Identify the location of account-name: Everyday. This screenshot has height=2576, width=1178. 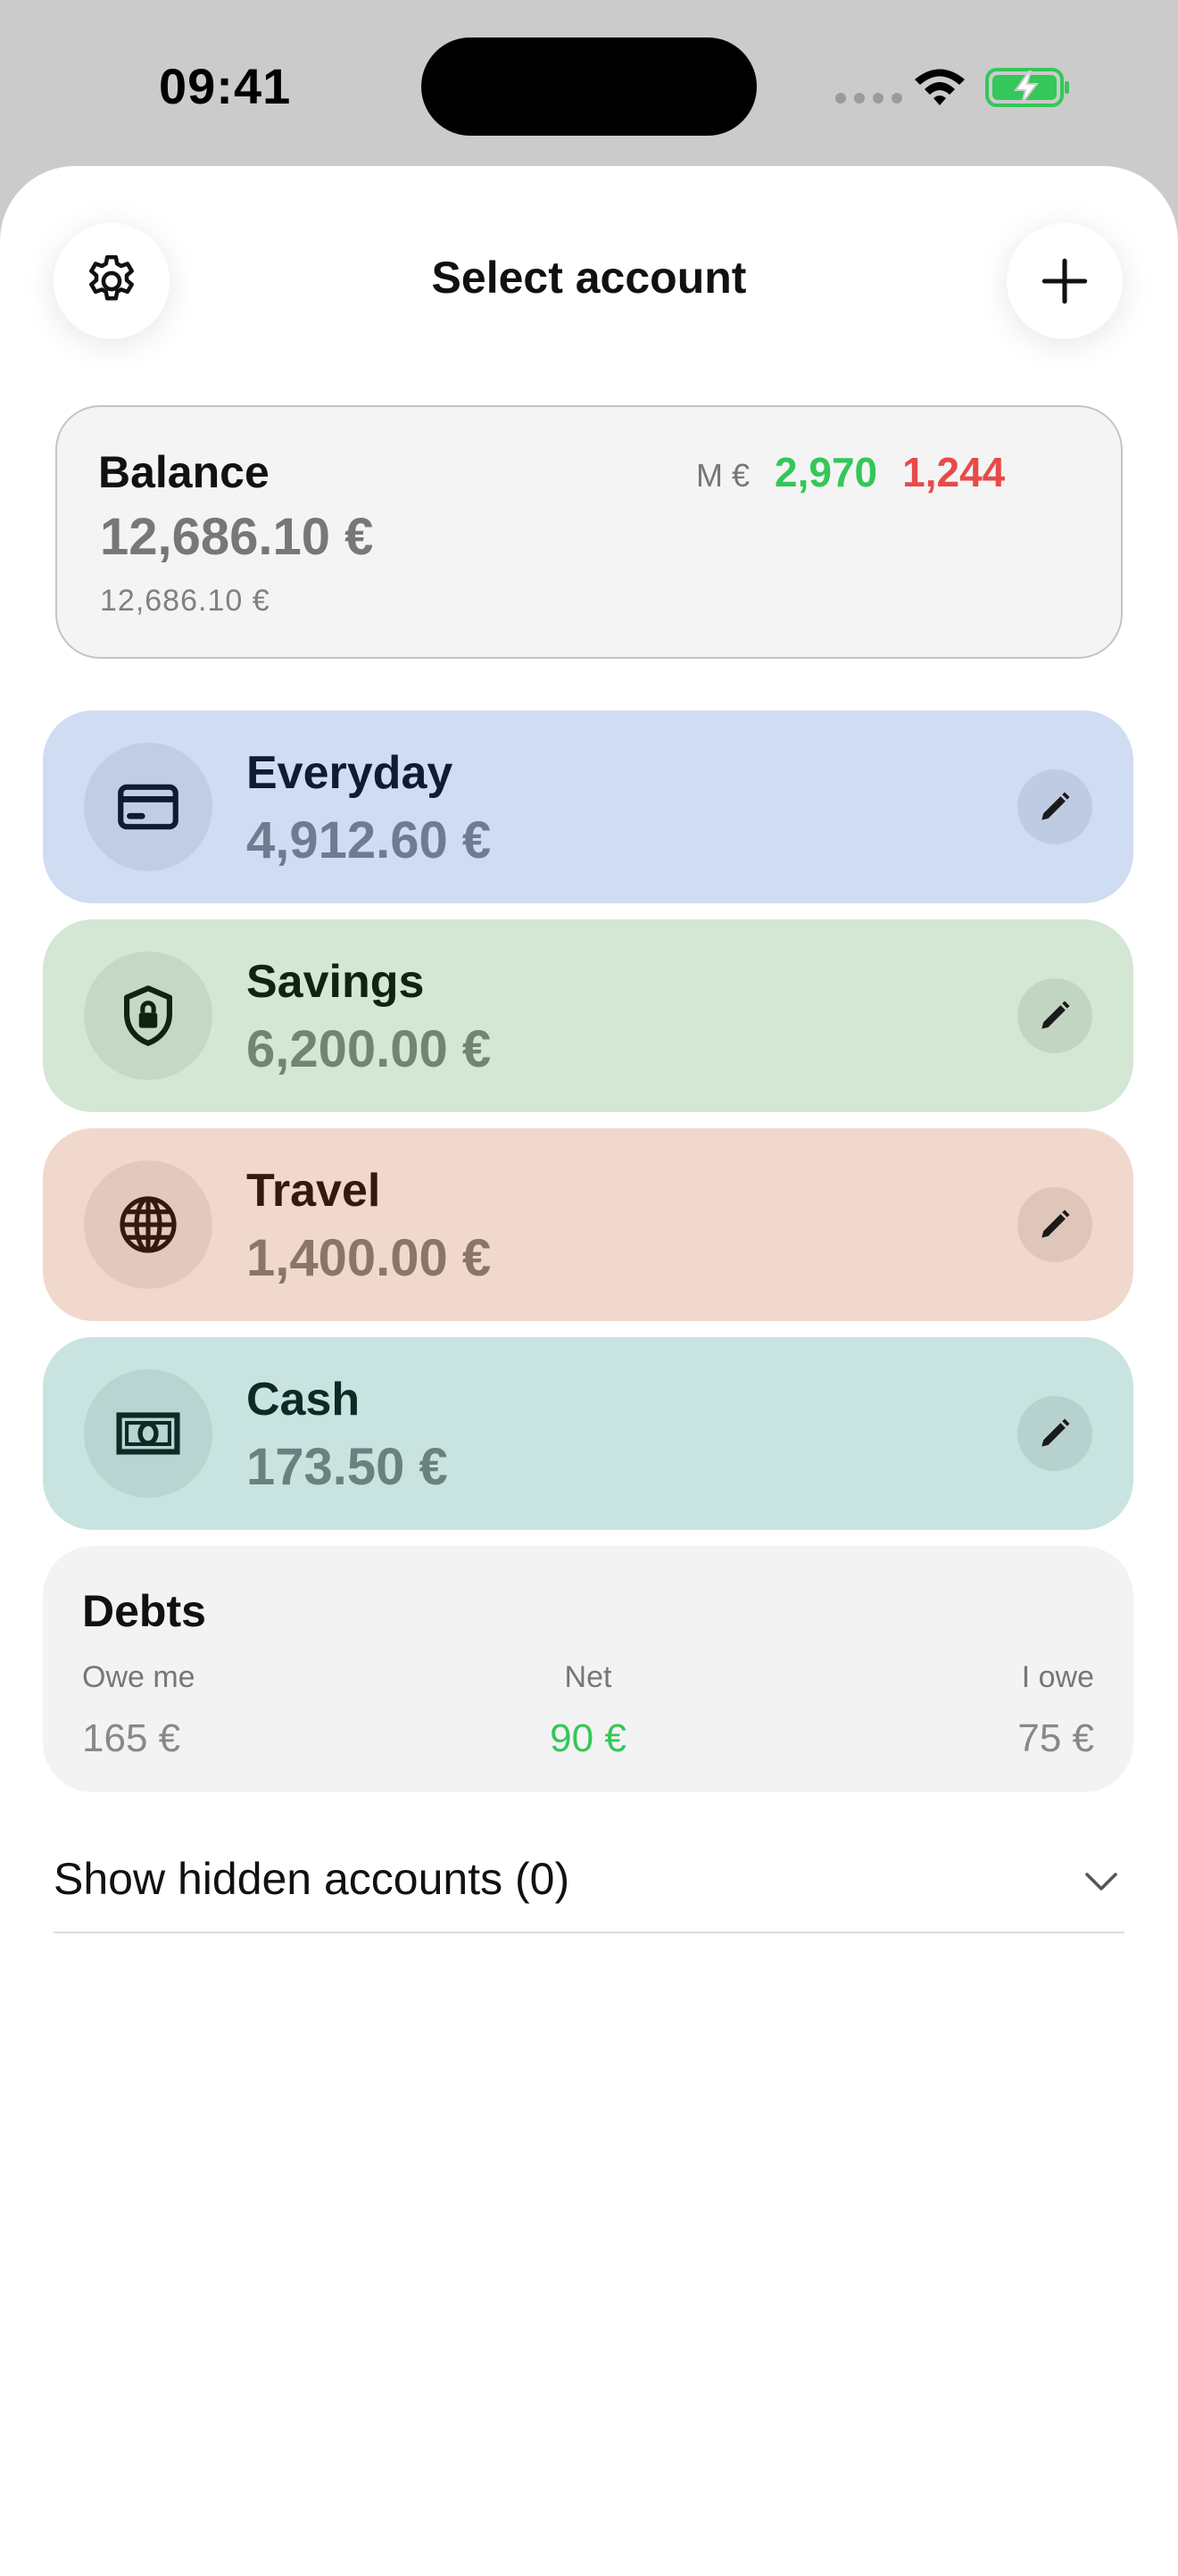
(349, 773).